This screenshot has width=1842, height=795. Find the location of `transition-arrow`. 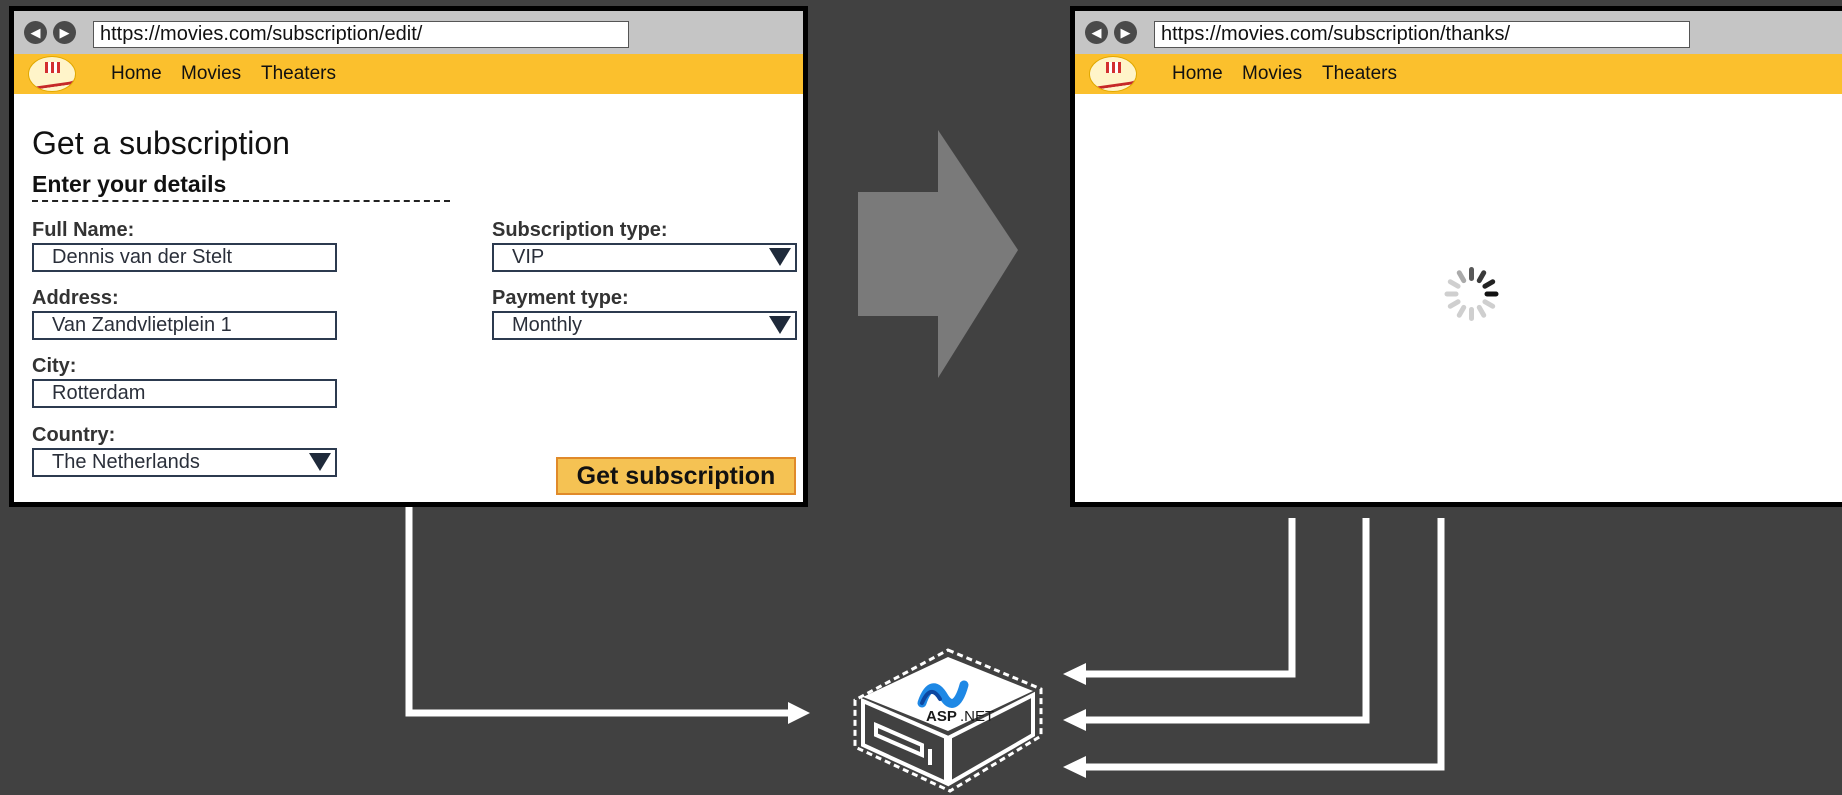

transition-arrow is located at coordinates (938, 254).